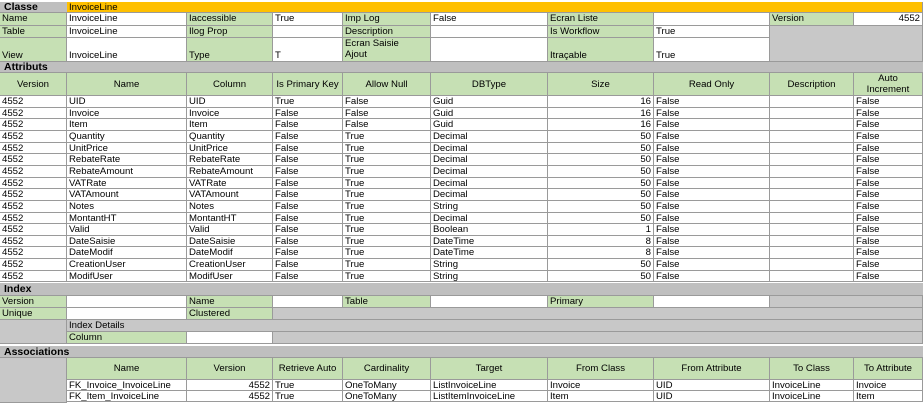  I want to click on attr-cell-name: Notes, so click(127, 207).